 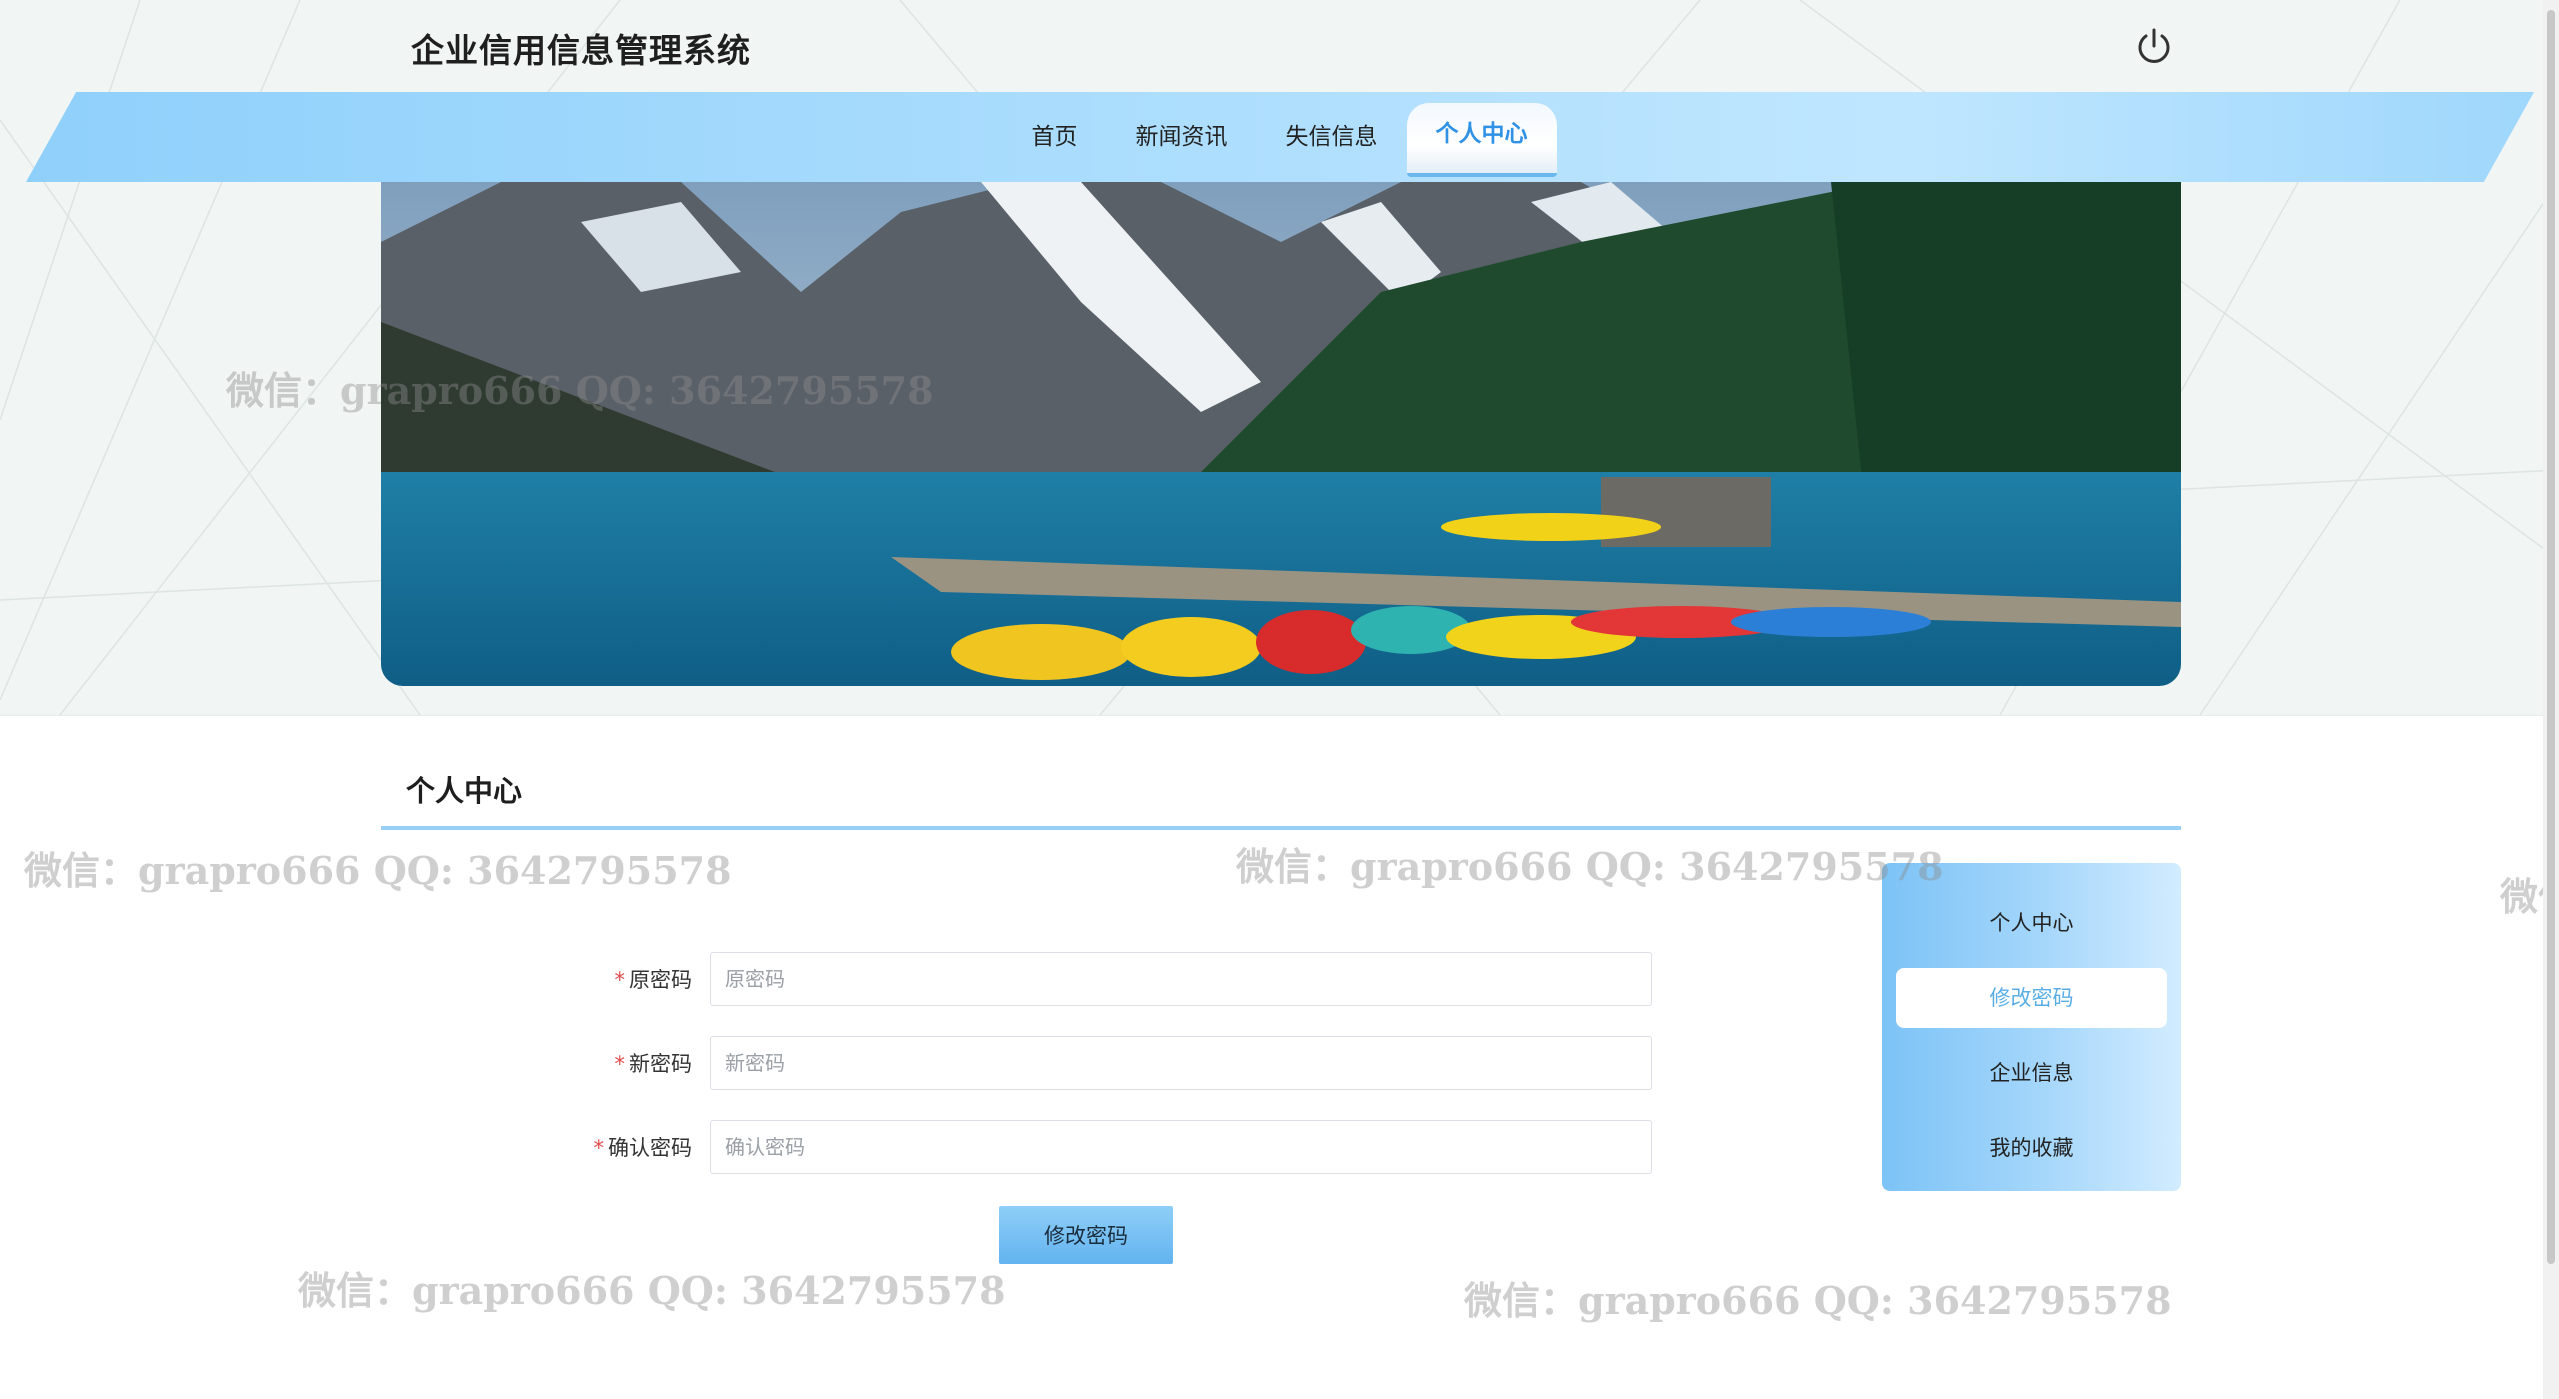 What do you see at coordinates (1181, 1063) in the screenshot?
I see `new-password-input` at bounding box center [1181, 1063].